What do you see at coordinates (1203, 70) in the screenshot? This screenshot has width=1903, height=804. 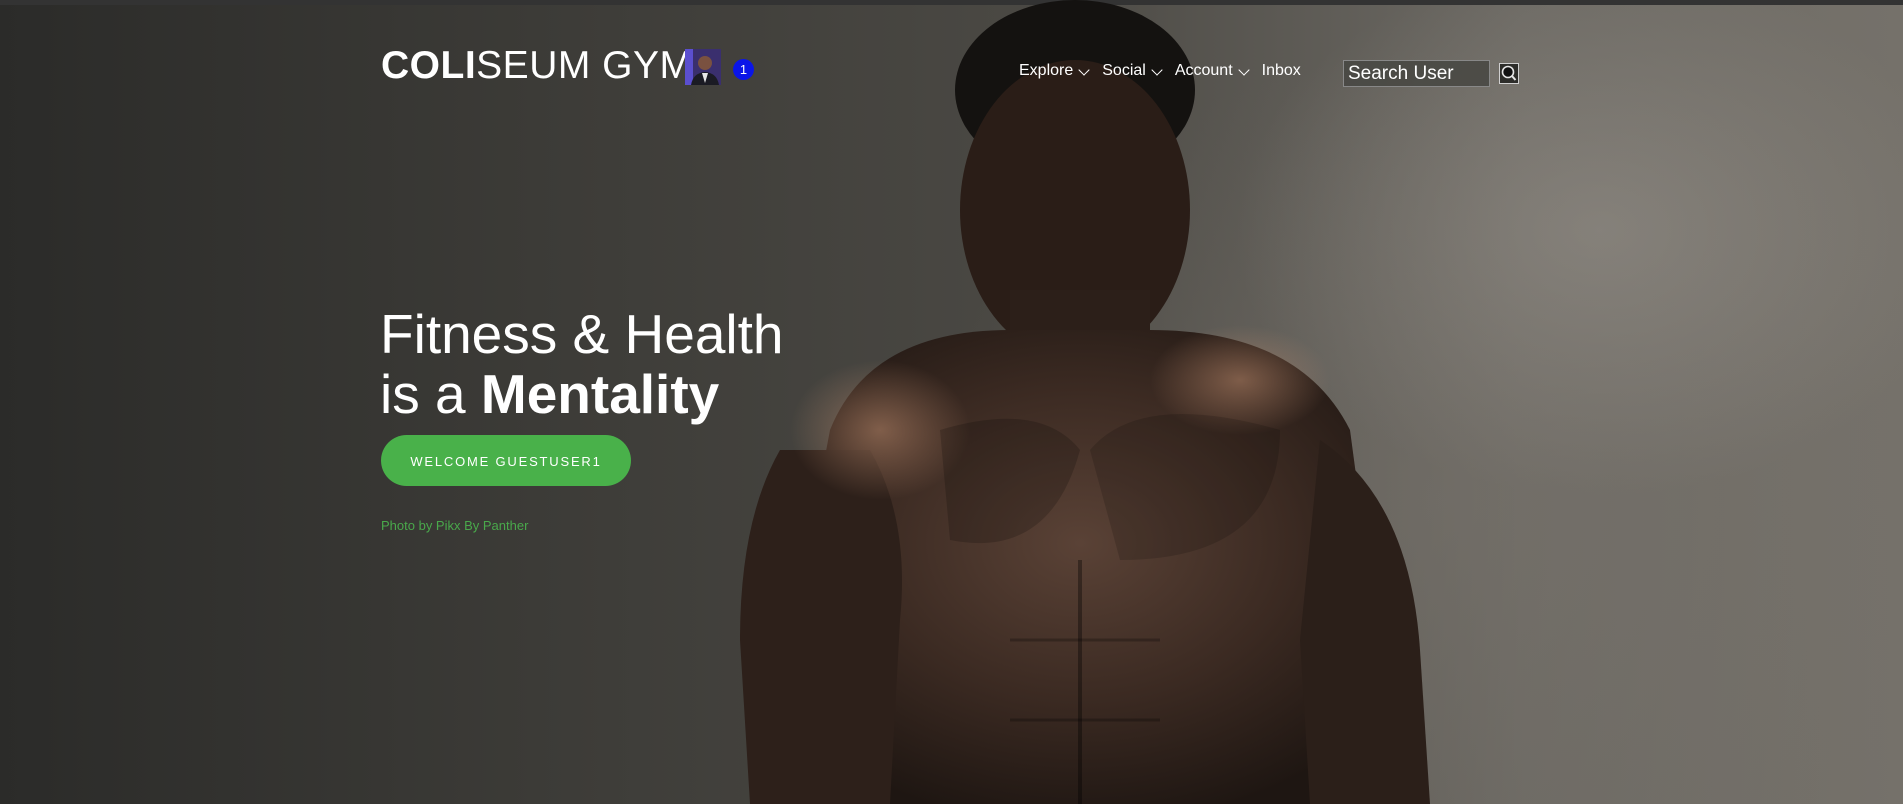 I see `nav-item-label: Account` at bounding box center [1203, 70].